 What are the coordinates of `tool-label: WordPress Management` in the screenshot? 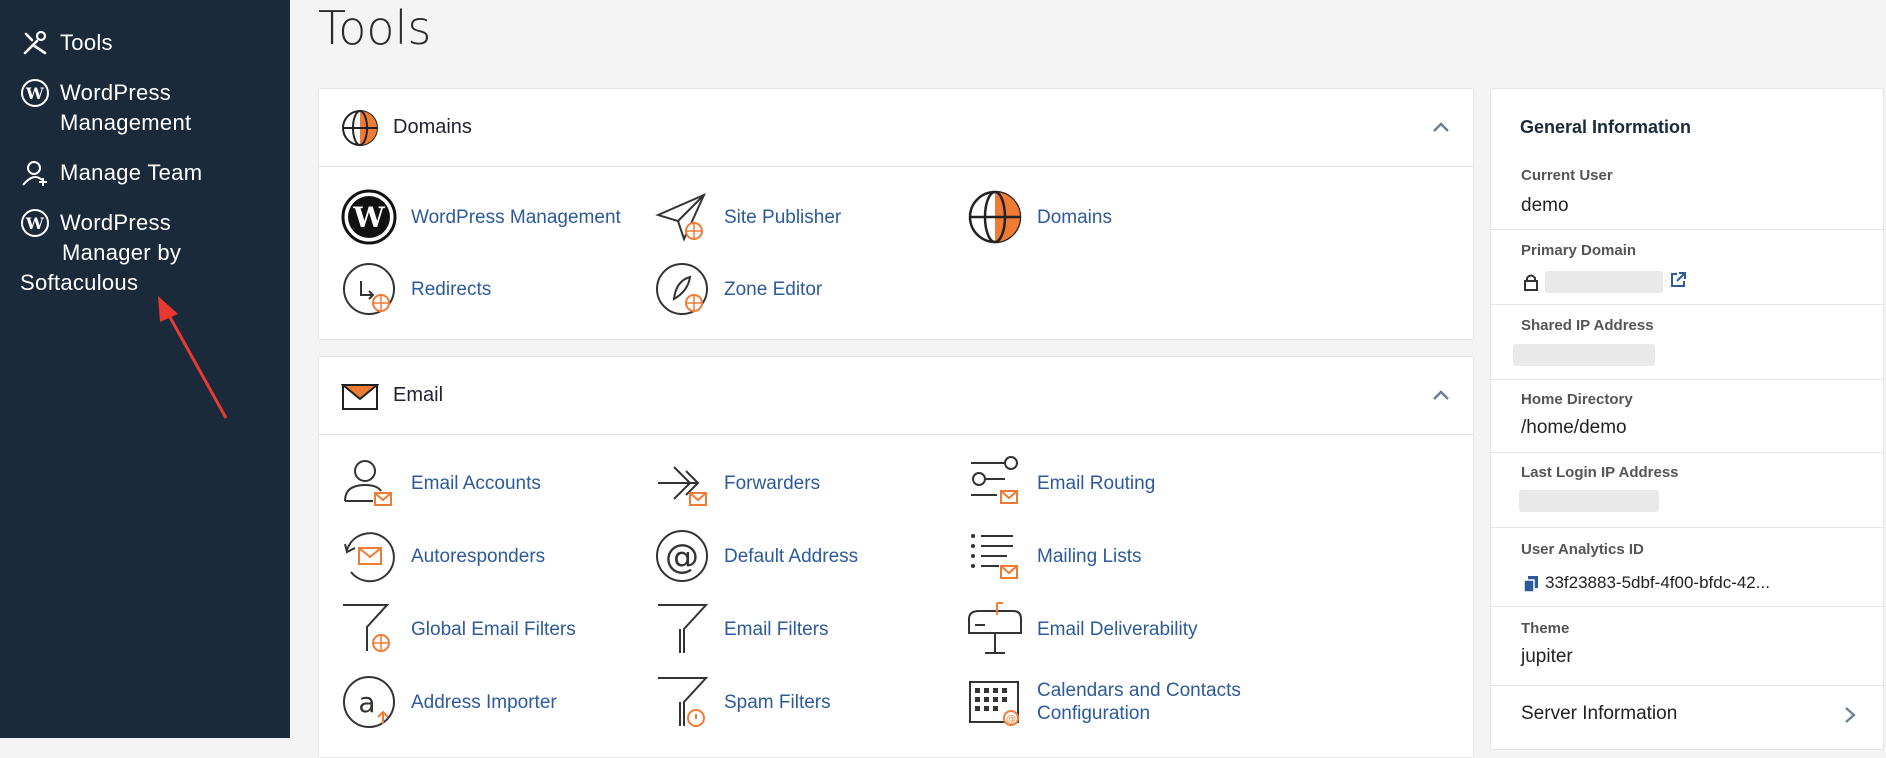 It's located at (516, 217).